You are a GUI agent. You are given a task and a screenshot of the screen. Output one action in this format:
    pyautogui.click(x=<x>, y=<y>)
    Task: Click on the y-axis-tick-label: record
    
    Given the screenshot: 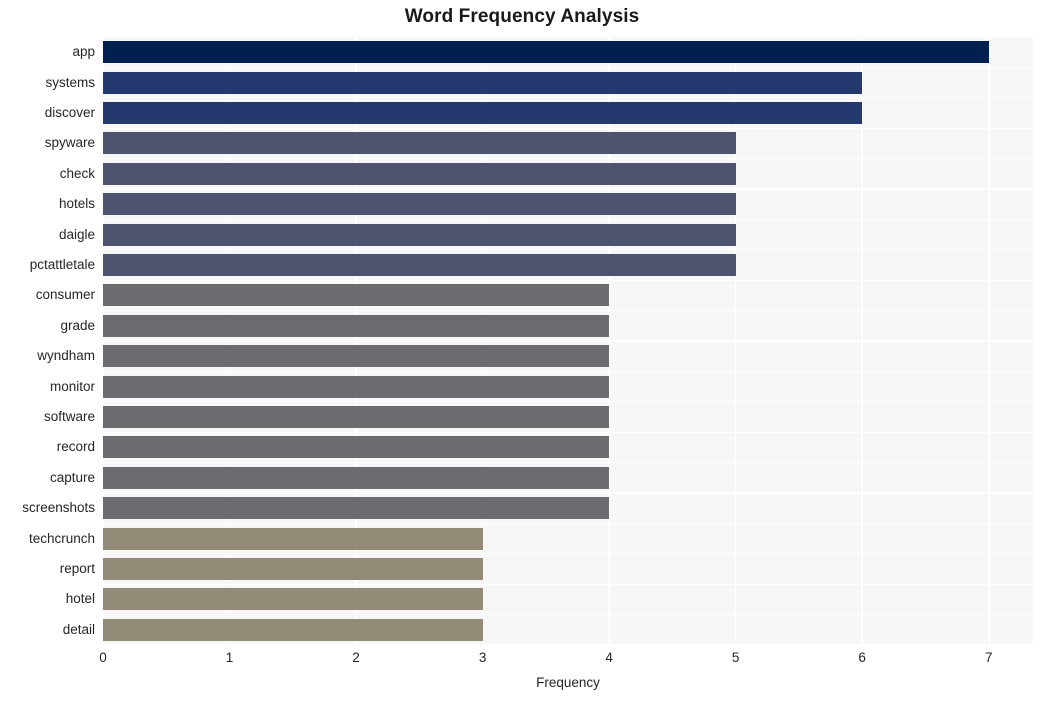 What is the action you would take?
    pyautogui.click(x=75, y=447)
    